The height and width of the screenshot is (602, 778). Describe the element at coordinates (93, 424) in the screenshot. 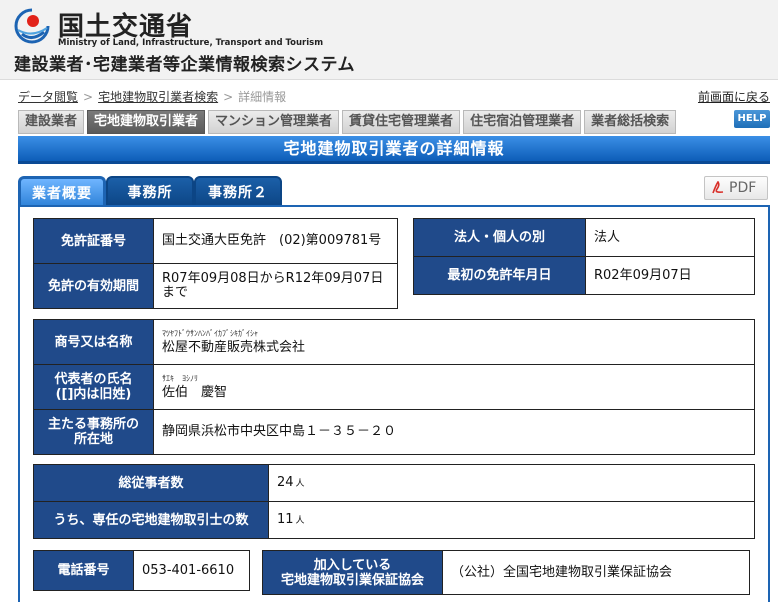

I see `main-office-label-line1: 主たる事務所の` at that location.